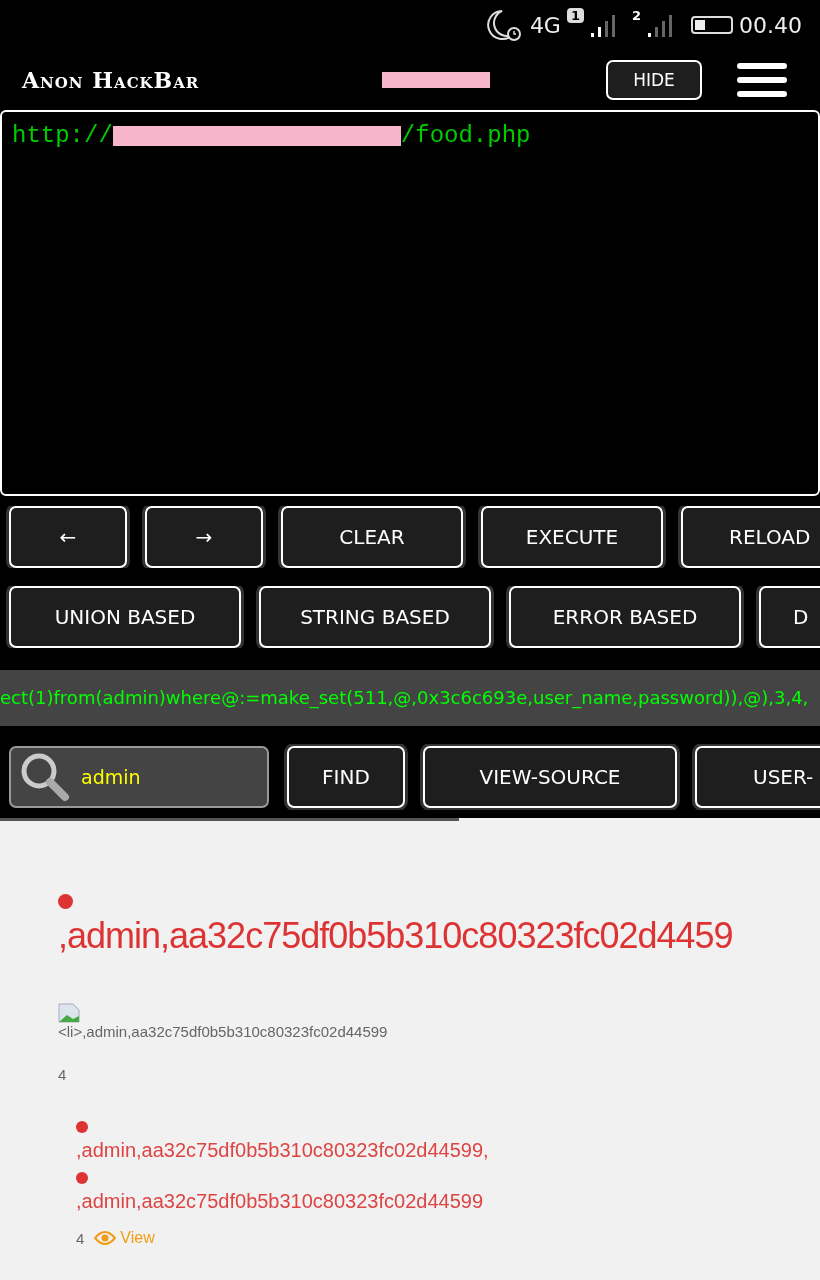  Describe the element at coordinates (62, 135) in the screenshot. I see `url-text: http://` at that location.